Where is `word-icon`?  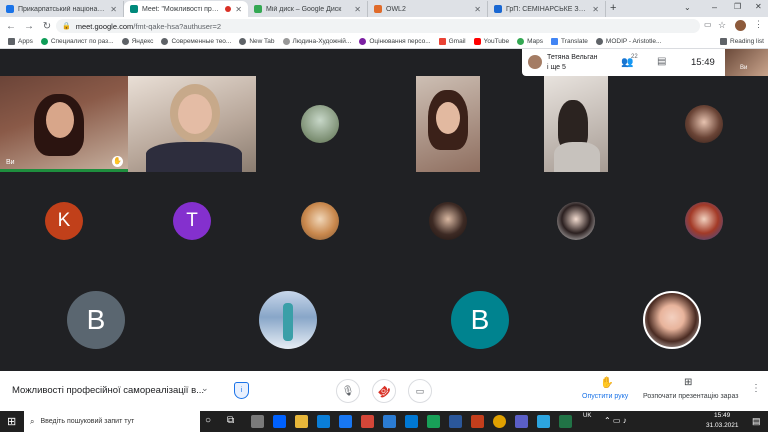 word-icon is located at coordinates (455, 421).